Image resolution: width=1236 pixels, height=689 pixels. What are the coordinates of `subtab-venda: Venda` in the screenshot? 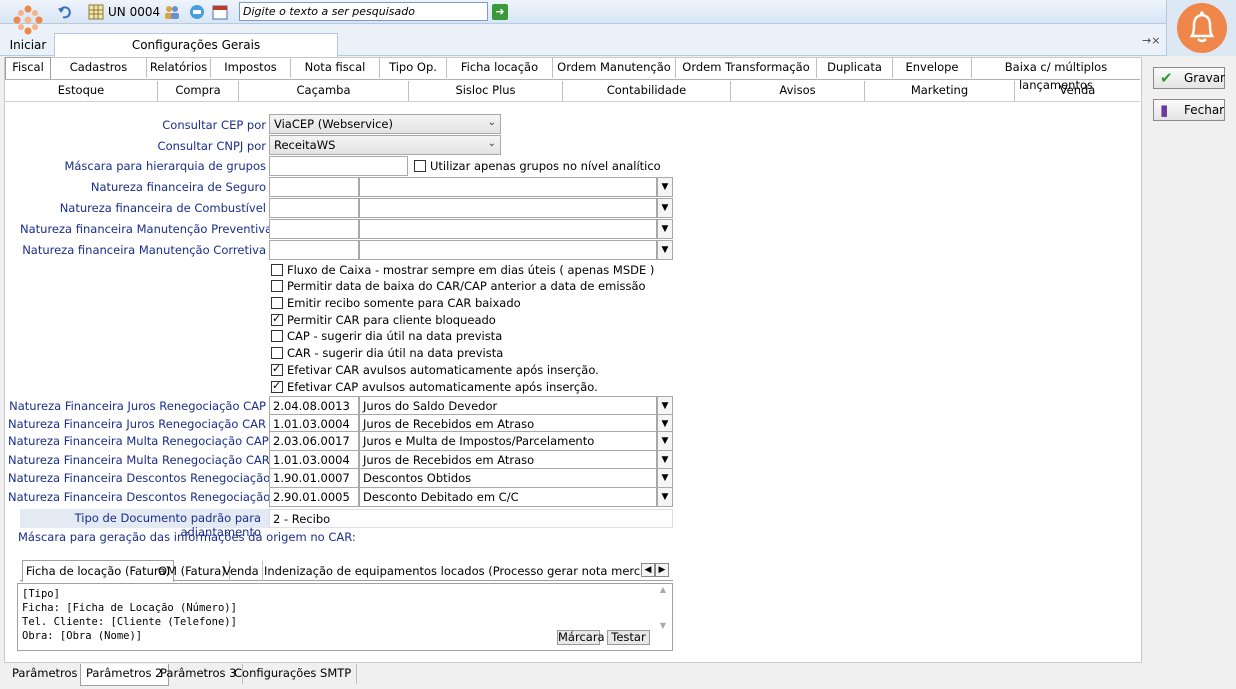 It's located at (241, 571).